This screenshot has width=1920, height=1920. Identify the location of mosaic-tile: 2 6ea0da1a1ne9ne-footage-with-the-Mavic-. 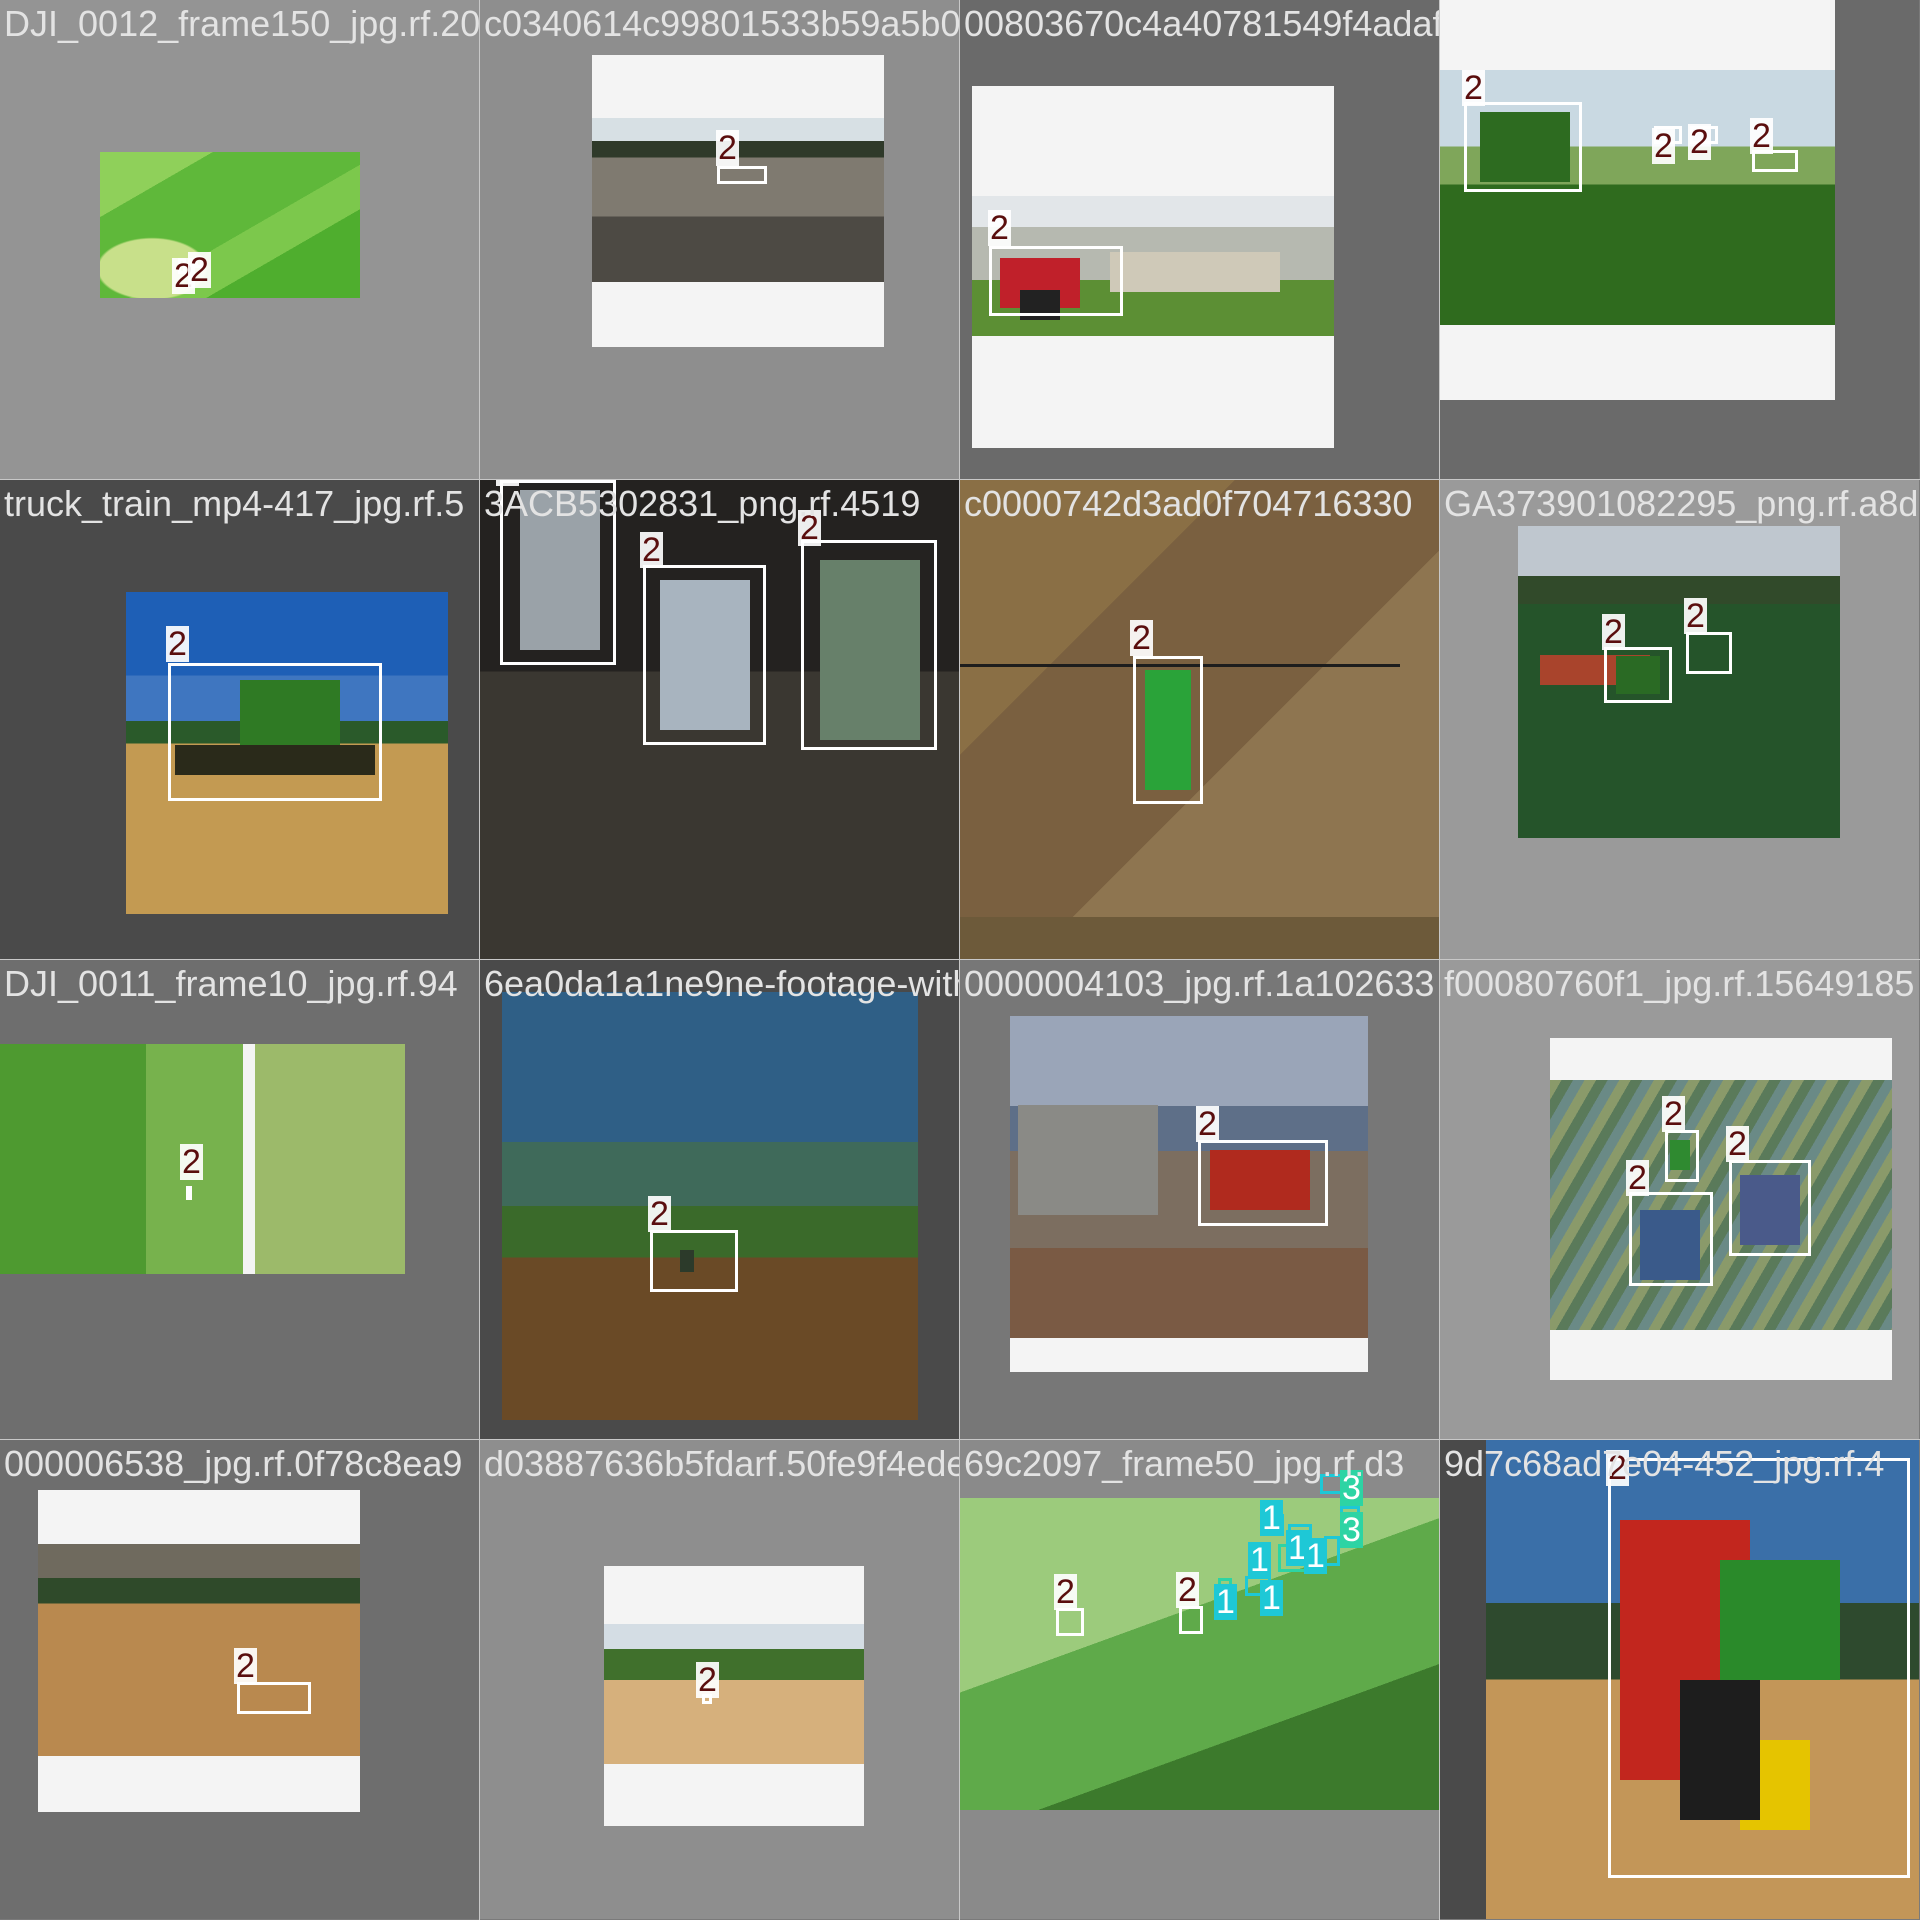
(719, 1199).